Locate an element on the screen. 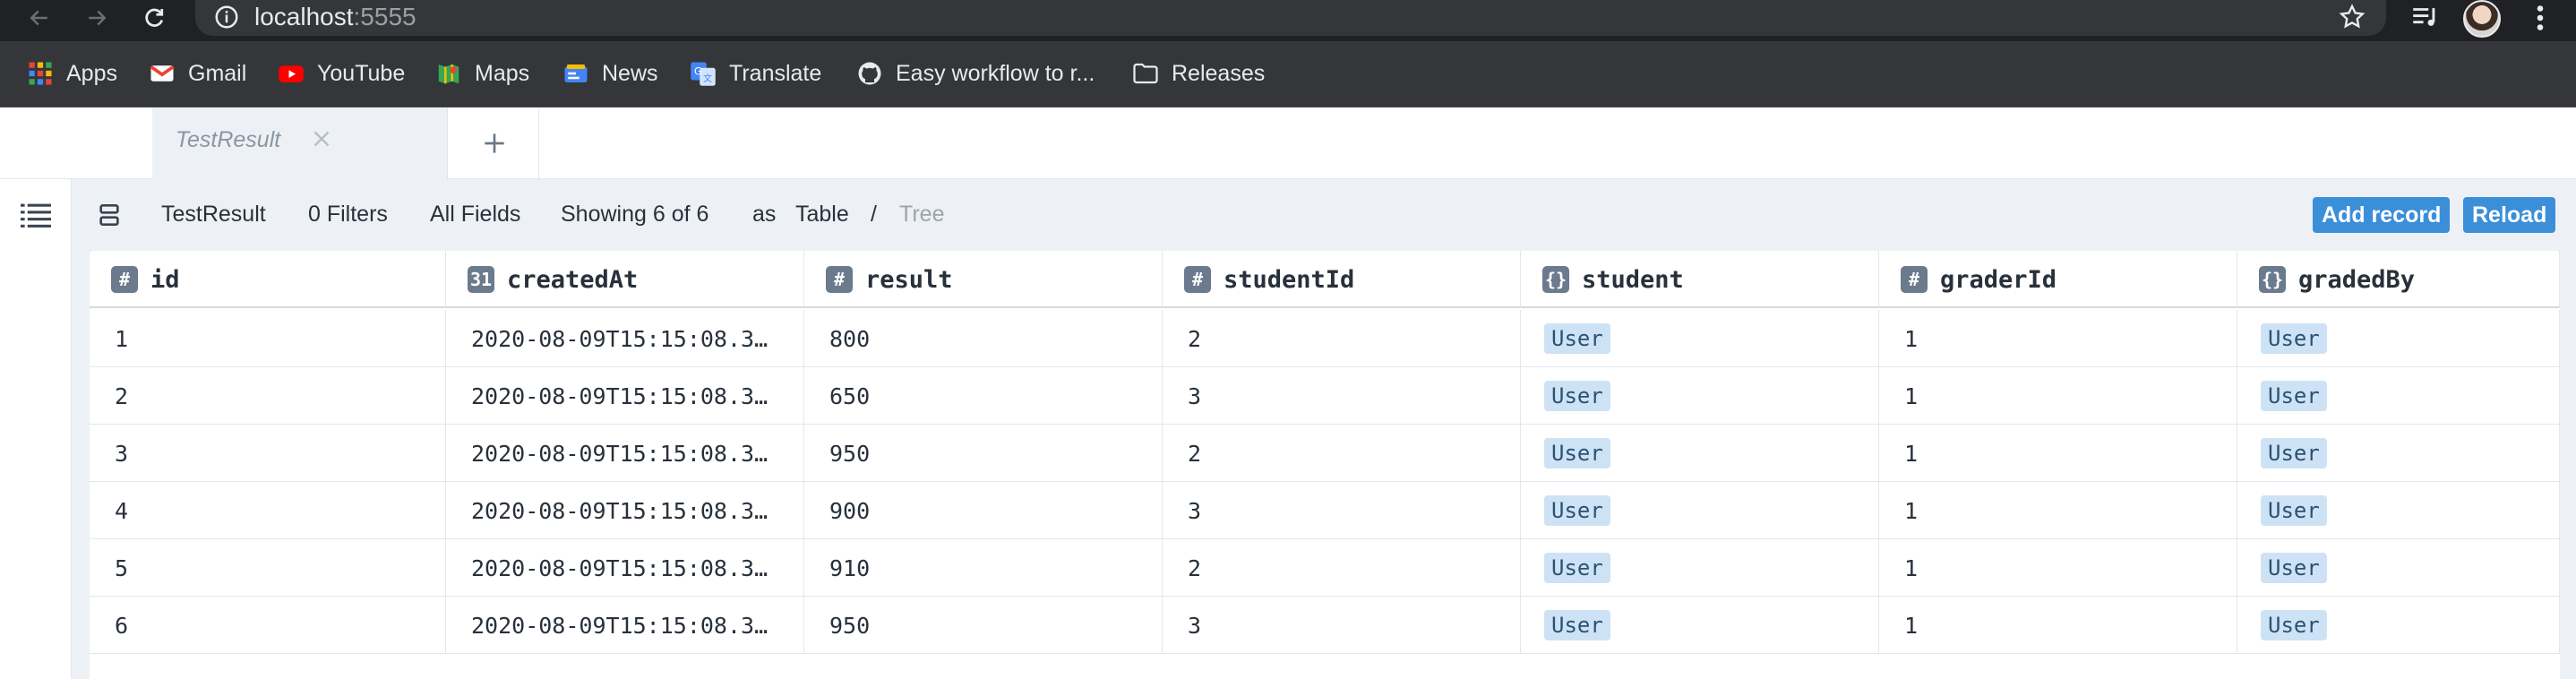  fields-button: All Fields is located at coordinates (475, 214).